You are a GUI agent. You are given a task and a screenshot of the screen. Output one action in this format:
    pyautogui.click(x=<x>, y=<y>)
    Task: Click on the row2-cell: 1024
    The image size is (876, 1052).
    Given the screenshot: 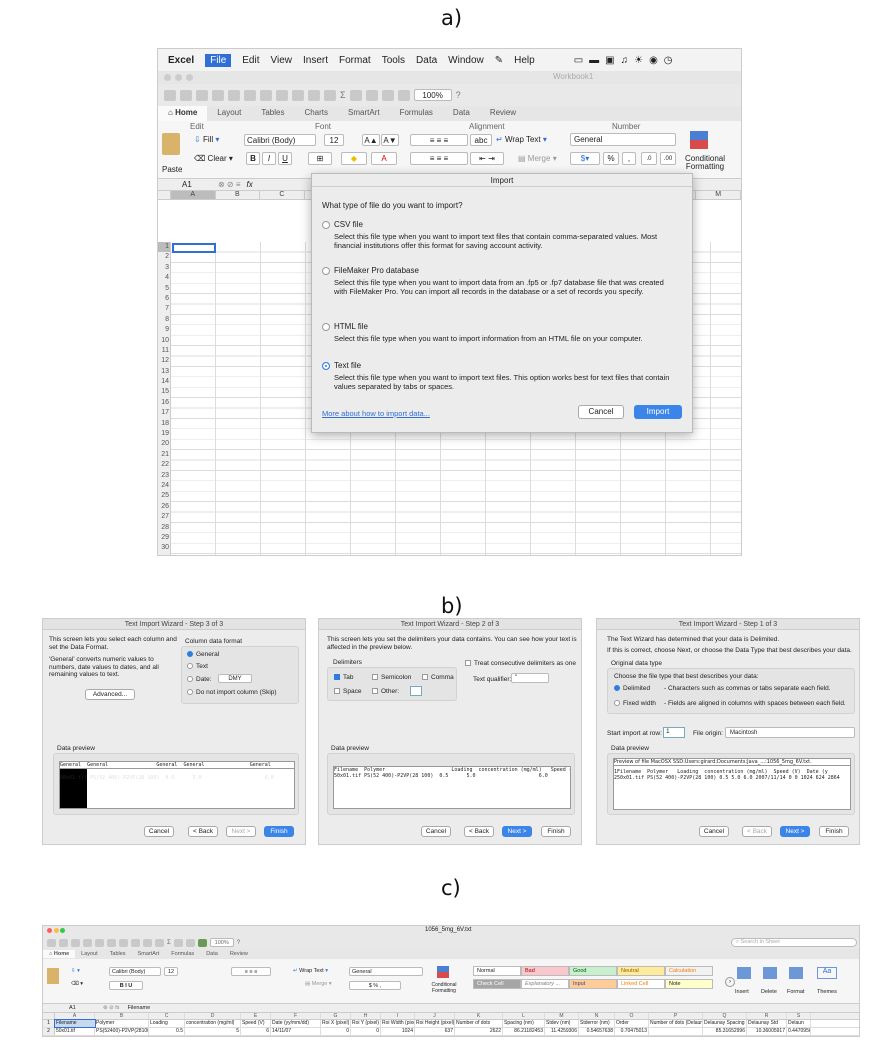 What is the action you would take?
    pyautogui.click(x=398, y=1031)
    